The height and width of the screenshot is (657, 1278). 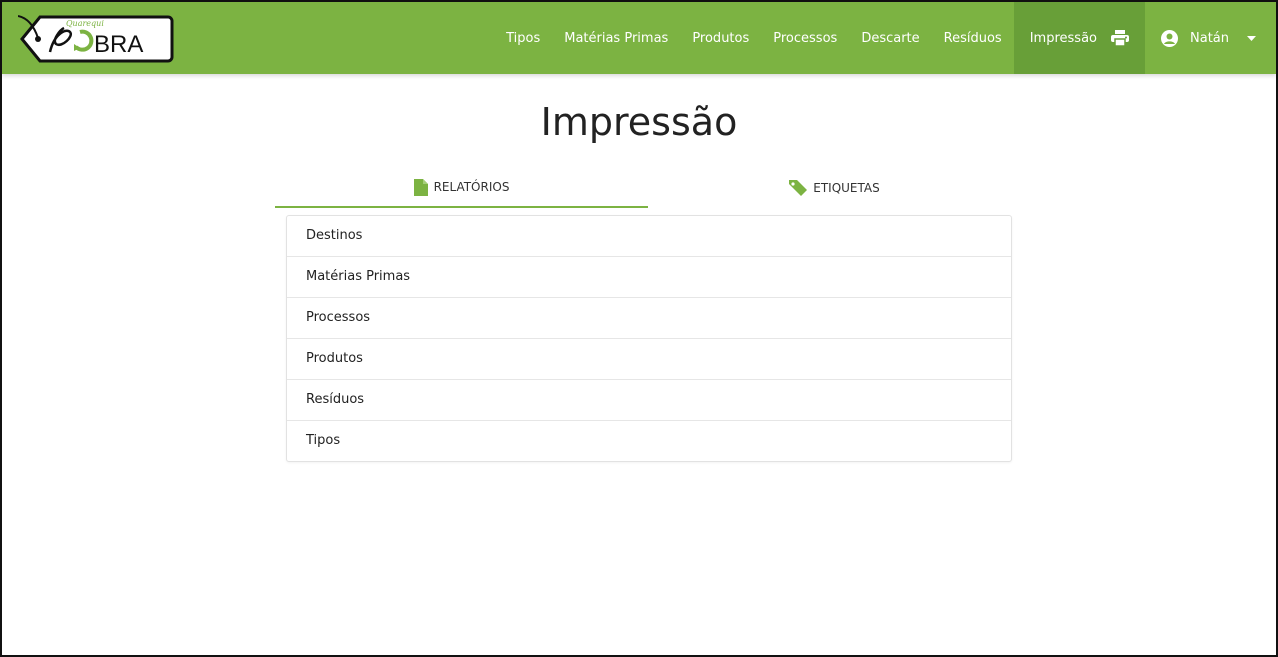 I want to click on nav-item-materias-primas: Matérias Primas, so click(x=616, y=38).